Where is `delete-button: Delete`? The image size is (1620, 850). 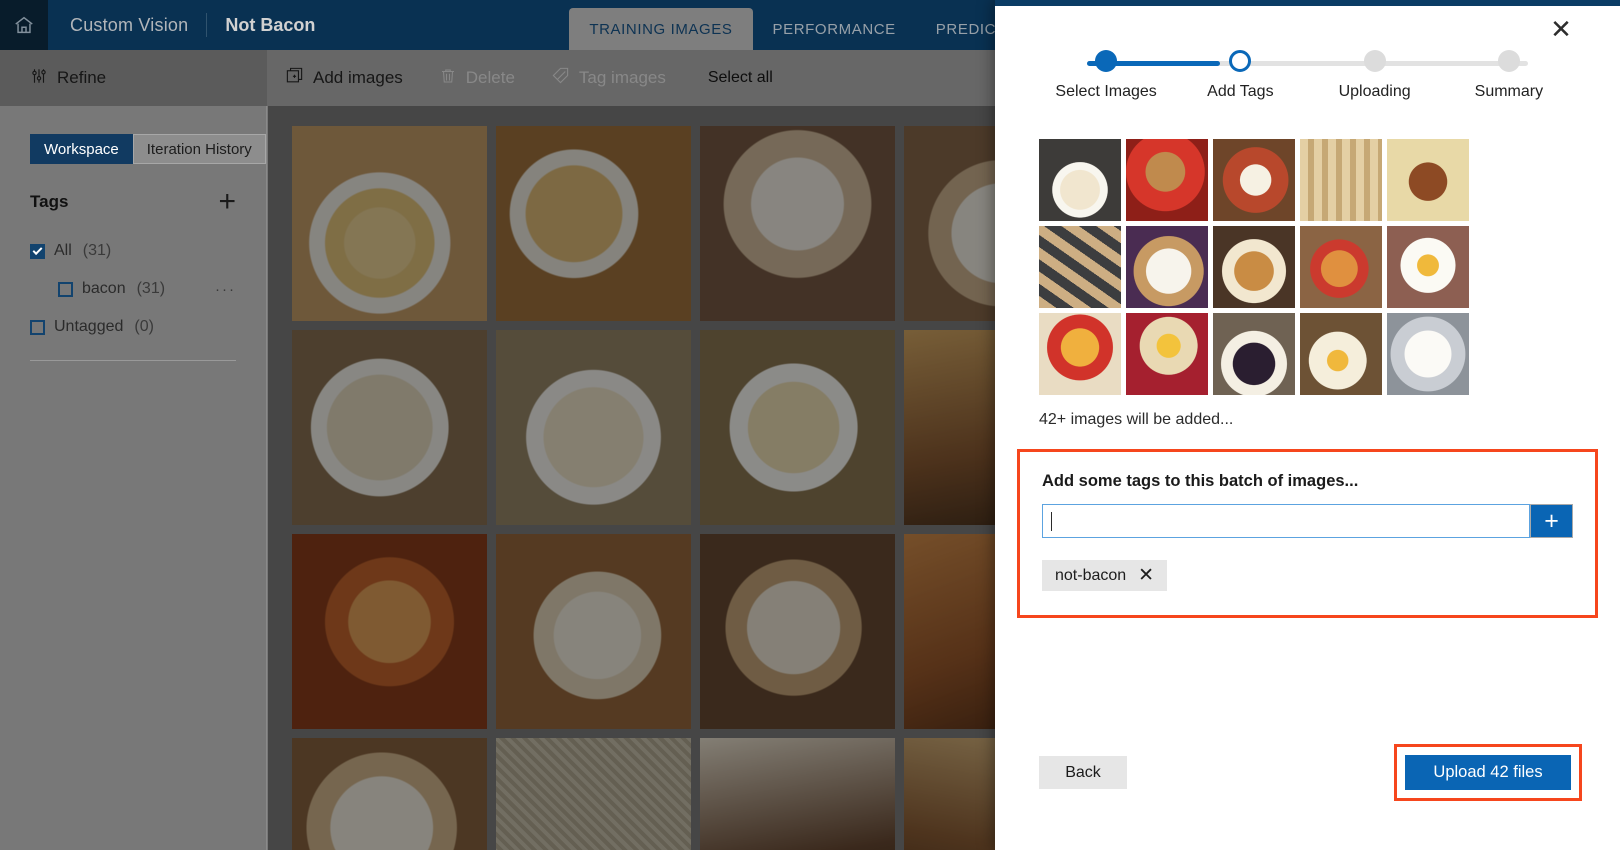
delete-button: Delete is located at coordinates (477, 78).